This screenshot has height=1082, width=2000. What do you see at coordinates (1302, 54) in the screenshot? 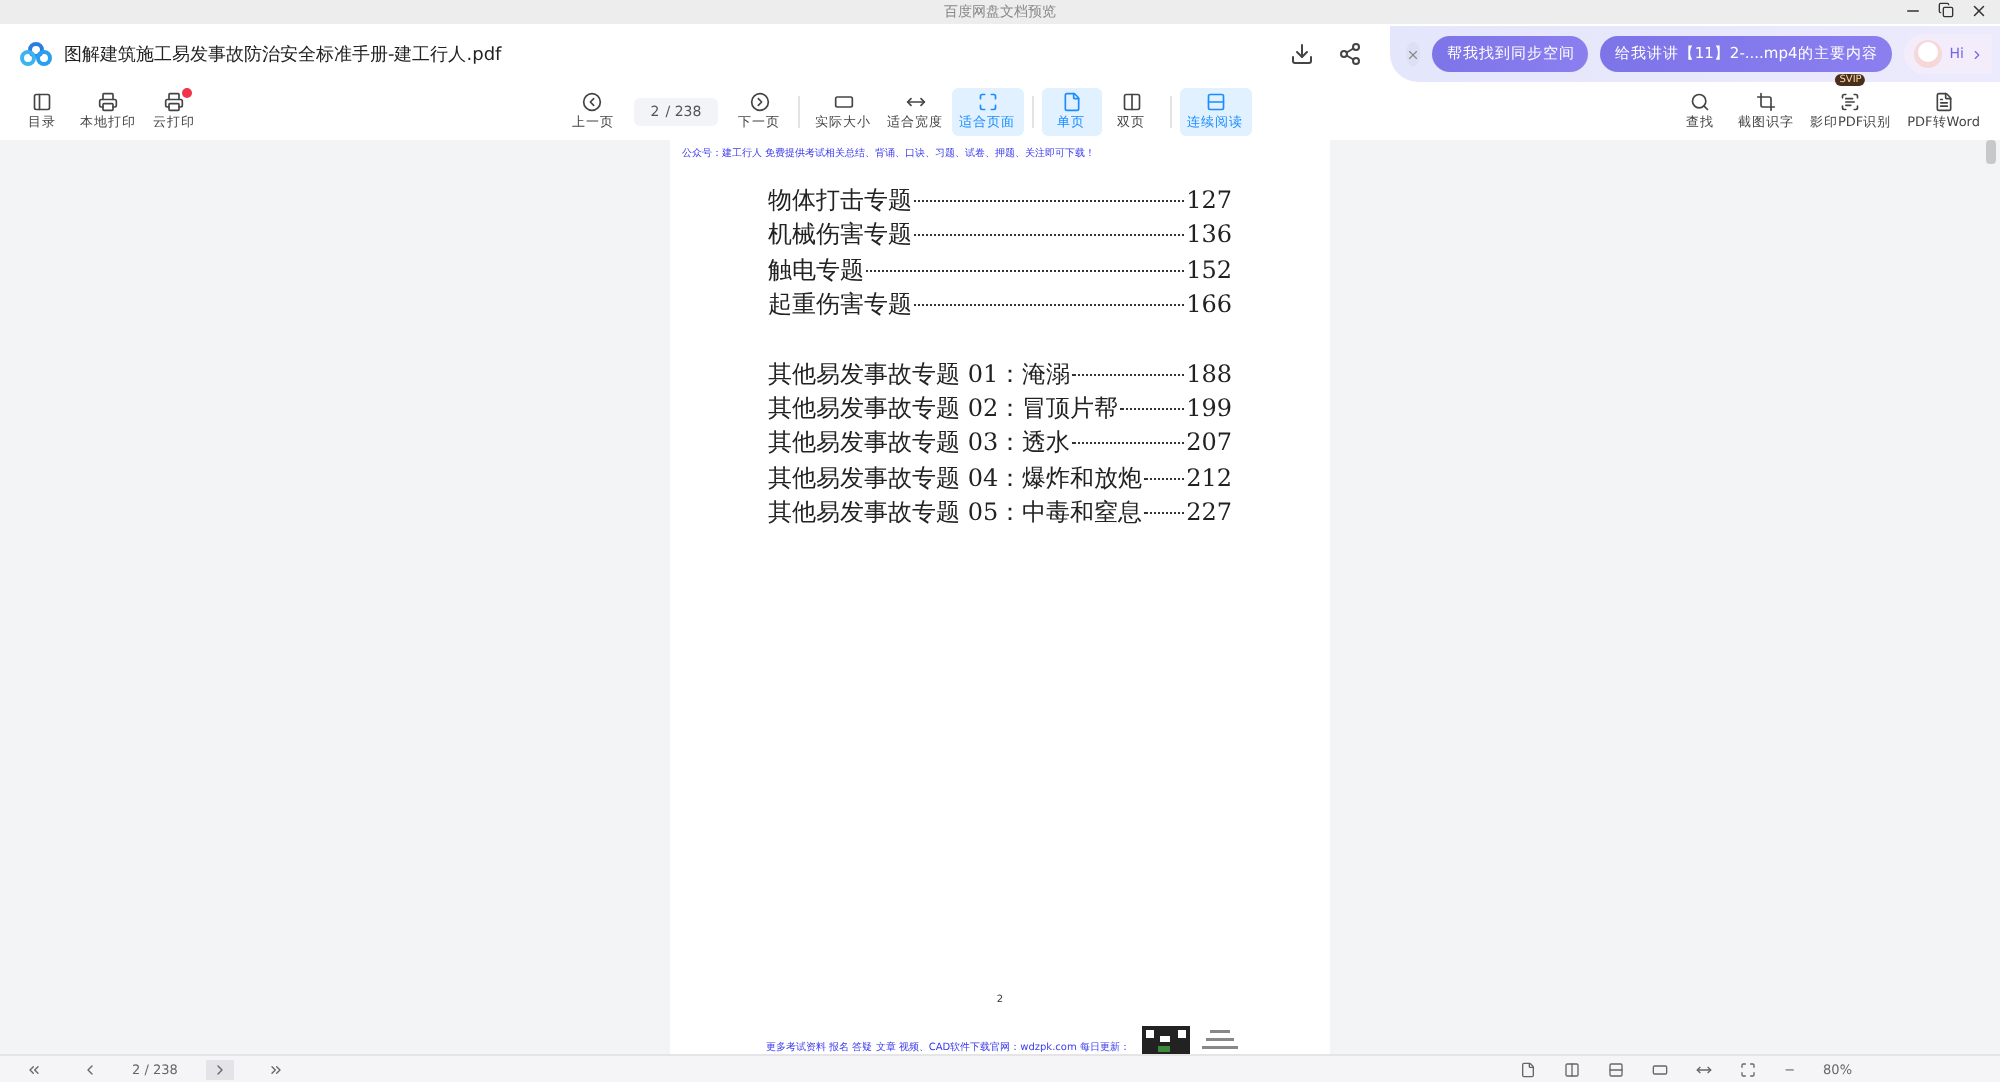
I see `download-icon` at bounding box center [1302, 54].